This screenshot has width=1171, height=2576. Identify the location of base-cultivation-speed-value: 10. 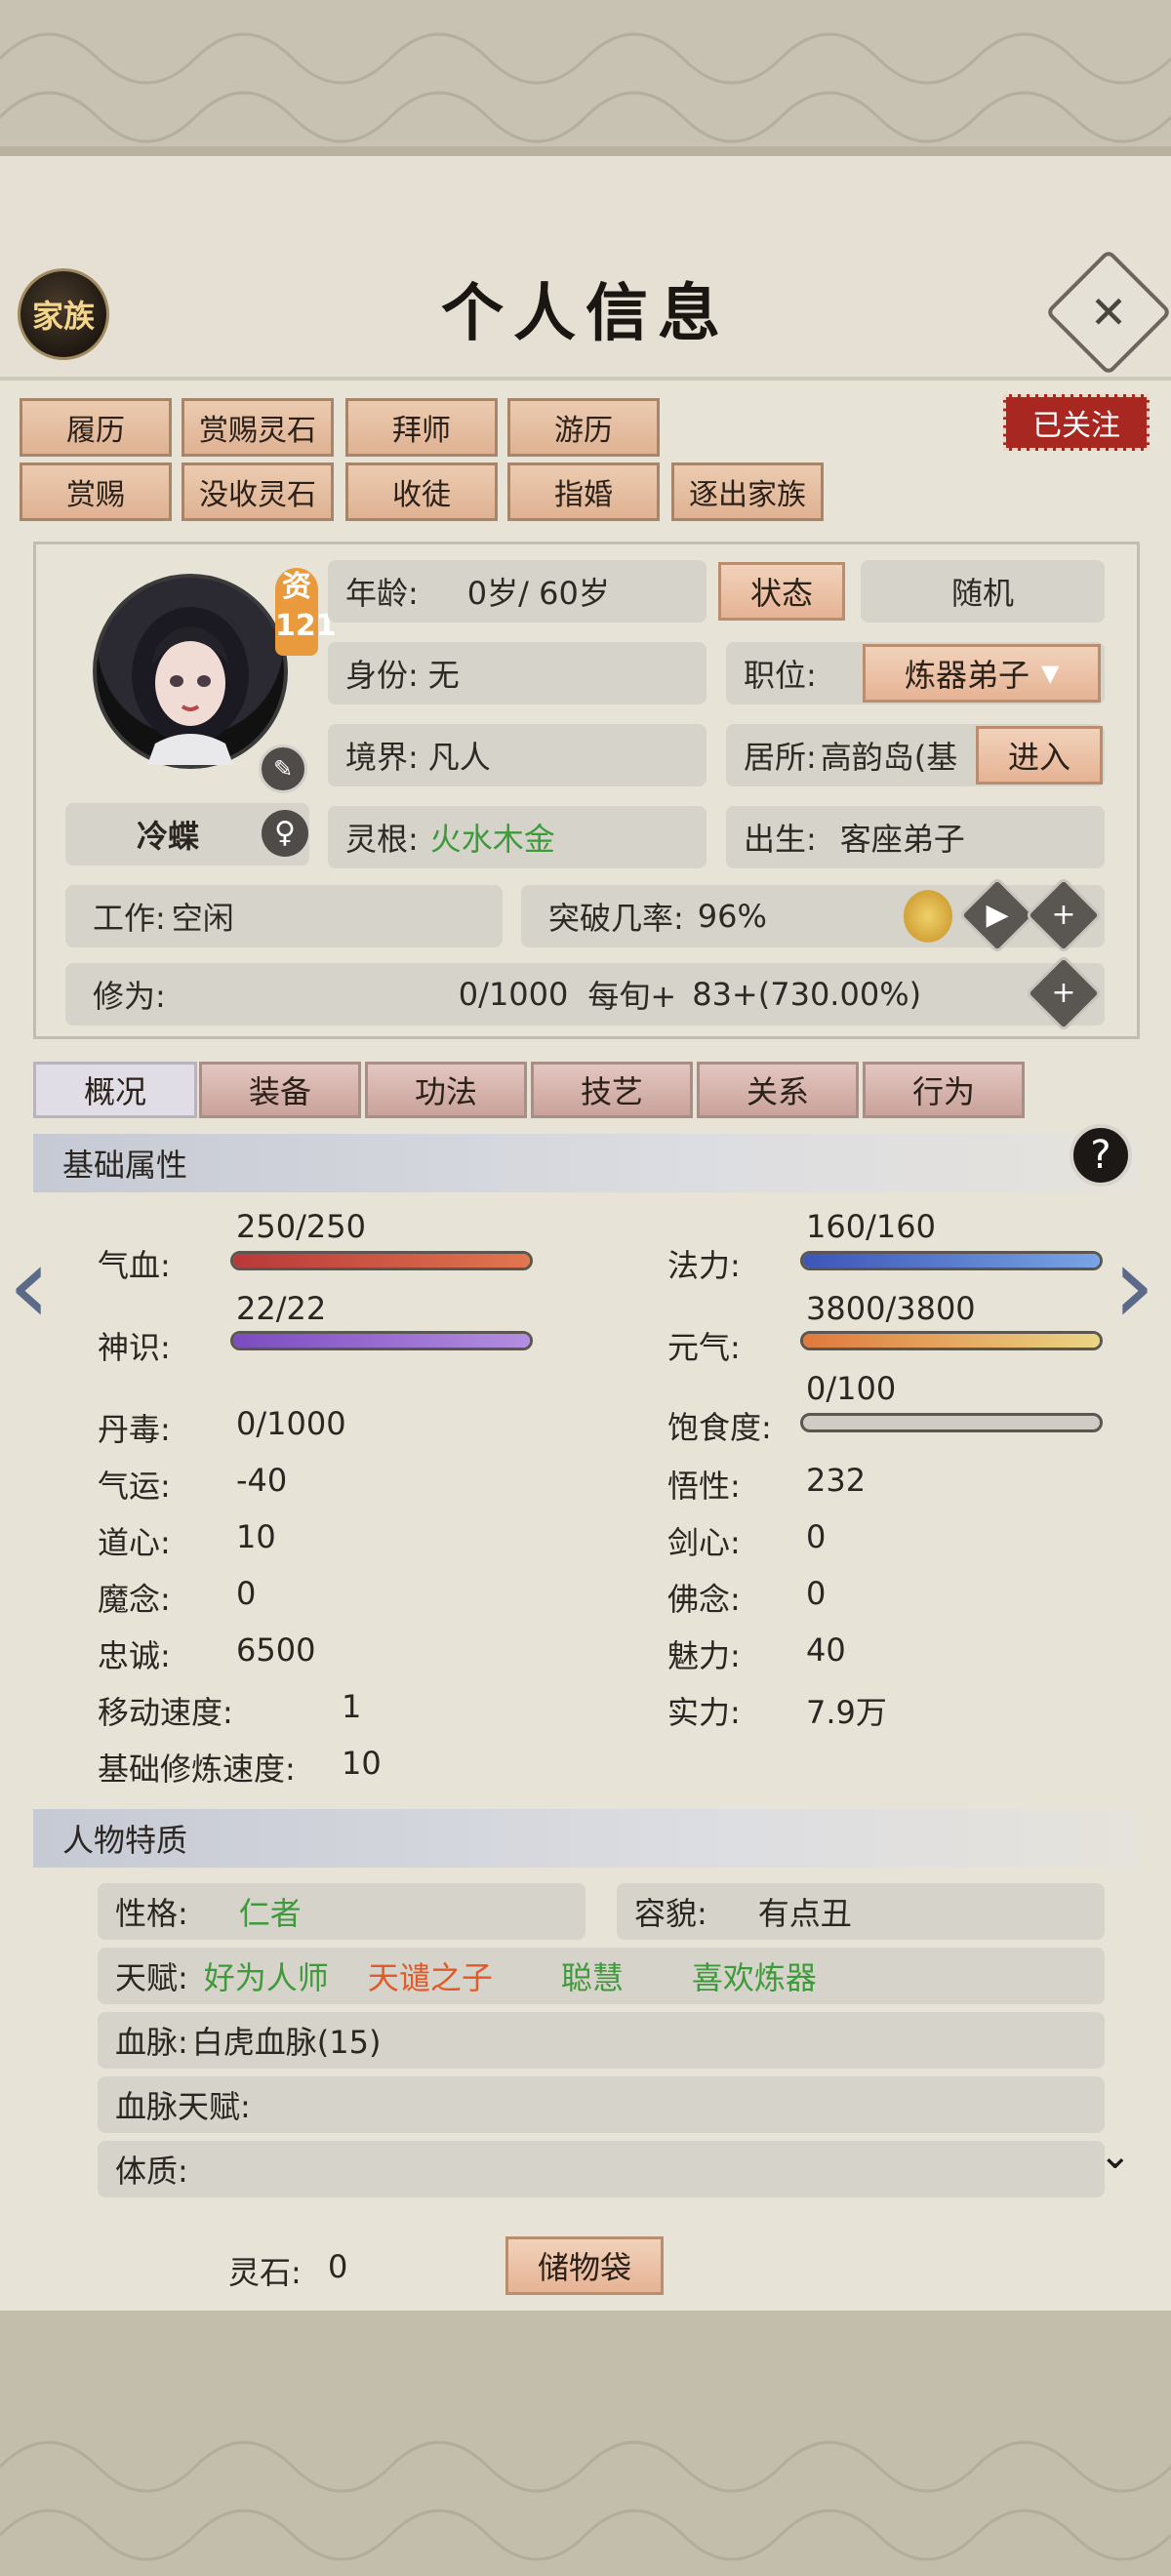
(362, 1763).